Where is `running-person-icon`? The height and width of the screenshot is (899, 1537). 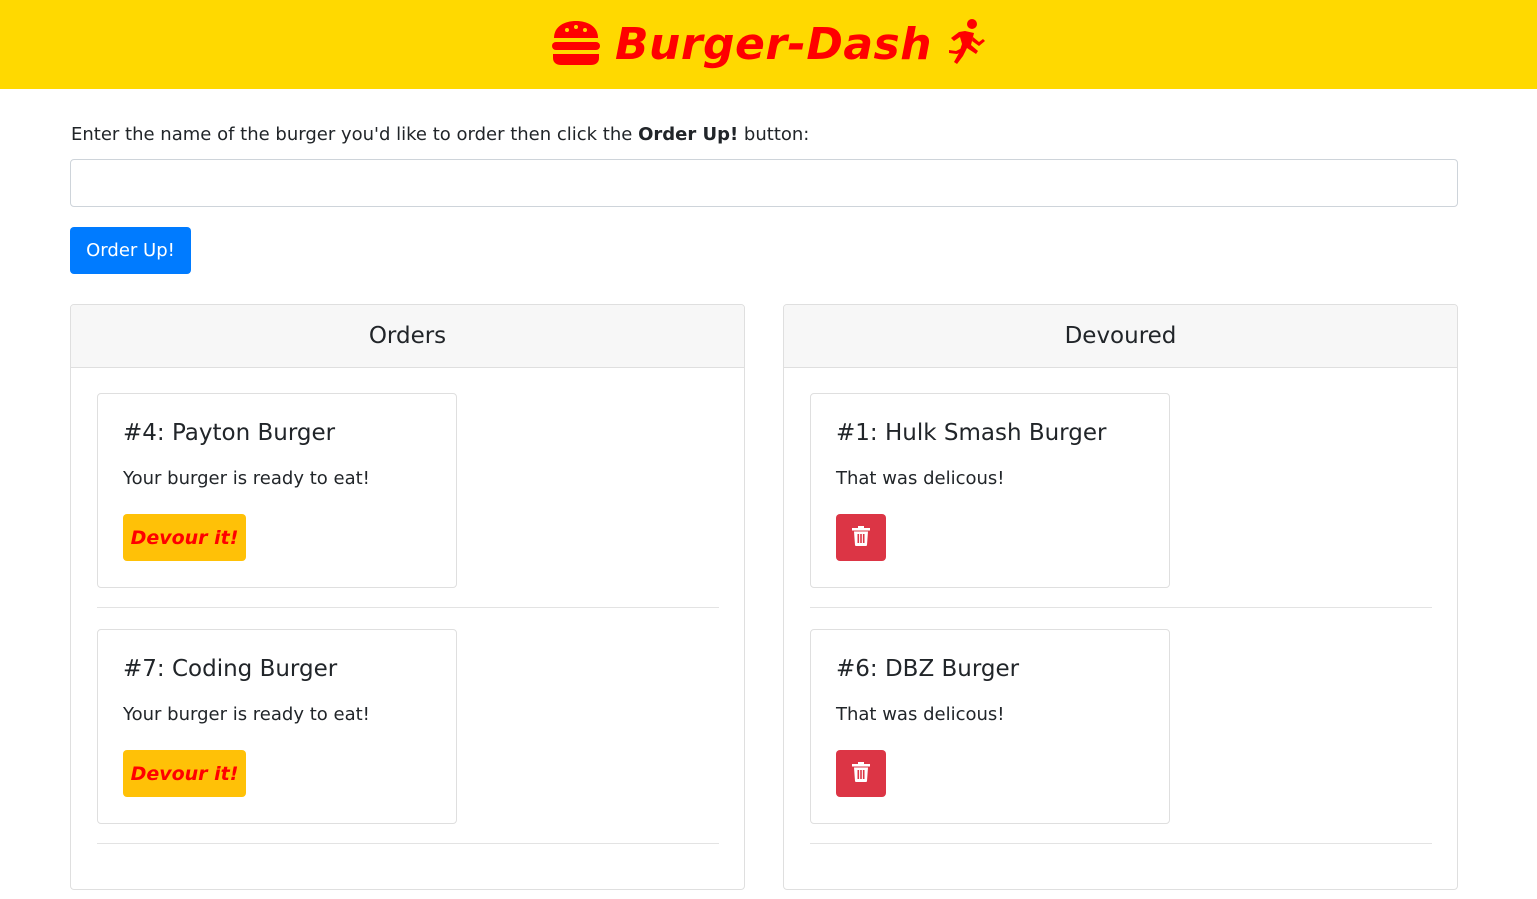
running-person-icon is located at coordinates (966, 45).